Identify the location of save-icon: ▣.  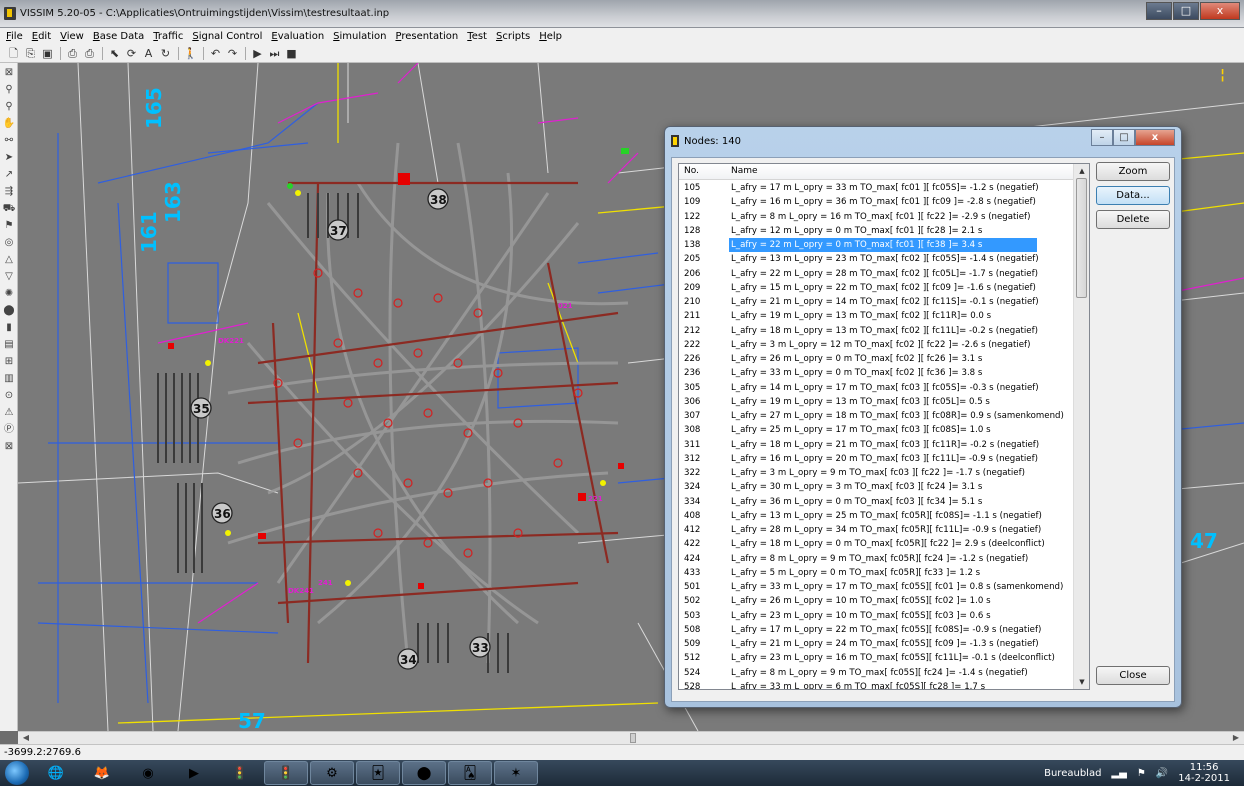
(47, 54).